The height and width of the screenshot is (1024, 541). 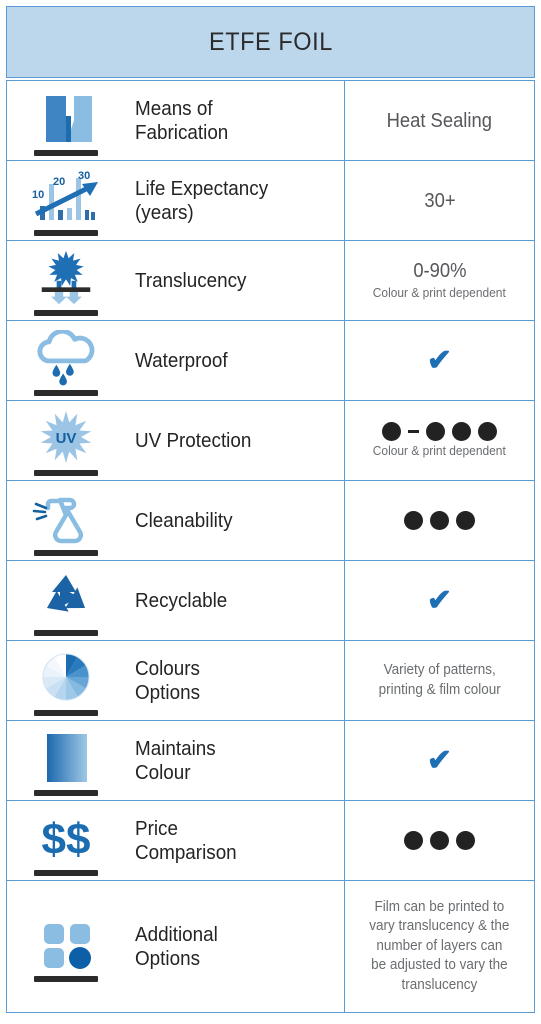 I want to click on table-row: Means of Fabrication Heat Sealing, so click(x=270, y=120).